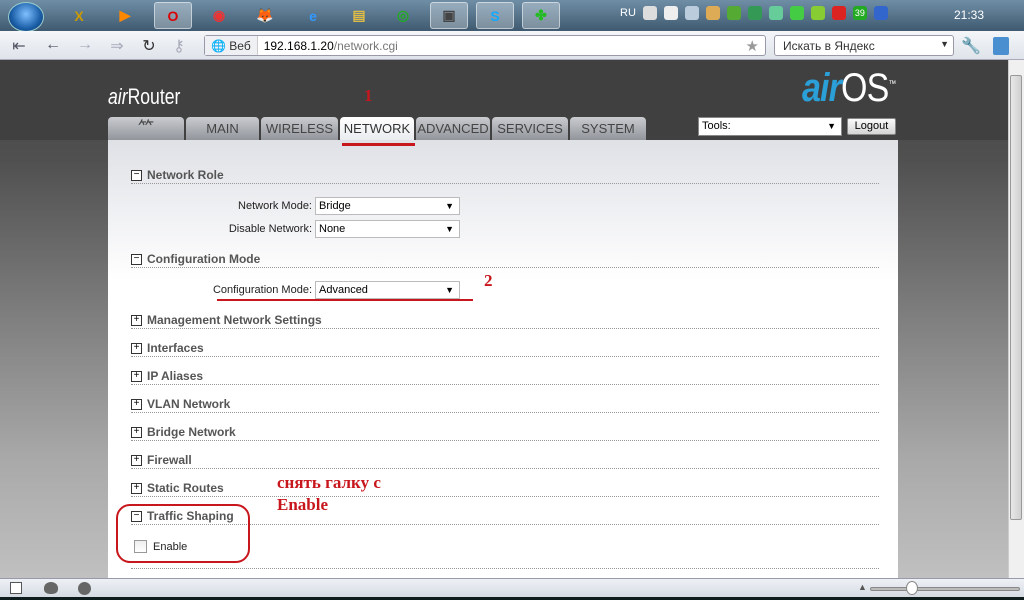  What do you see at coordinates (862, 587) in the screenshot?
I see `zoom-reset-icon: ▲` at bounding box center [862, 587].